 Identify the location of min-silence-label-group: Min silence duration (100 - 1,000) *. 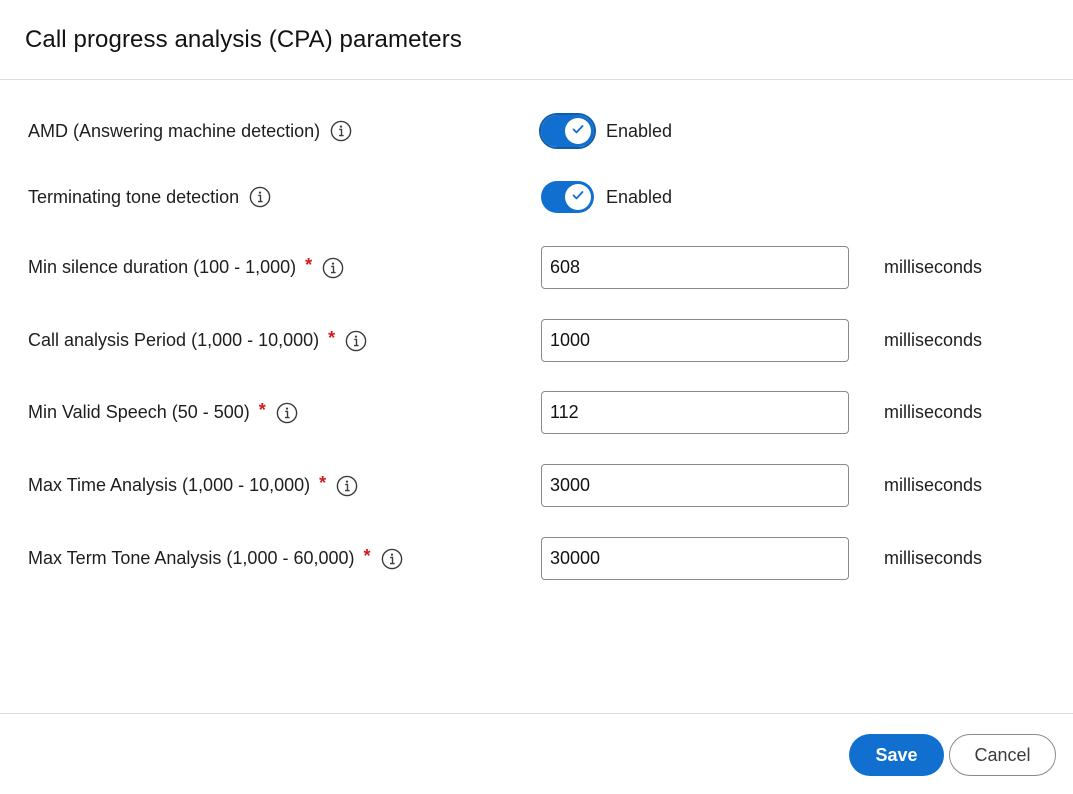
(186, 267).